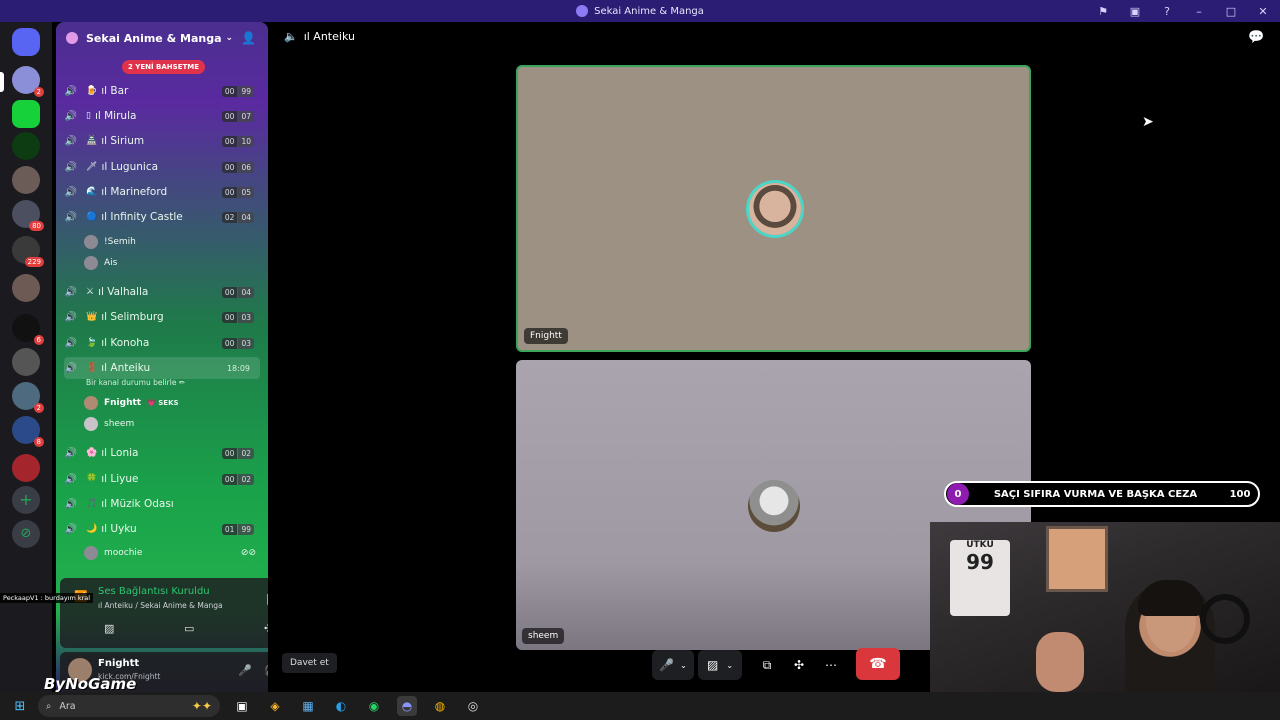  I want to click on taskbar-search: ⌕ Ara ✦✦, so click(129, 706).